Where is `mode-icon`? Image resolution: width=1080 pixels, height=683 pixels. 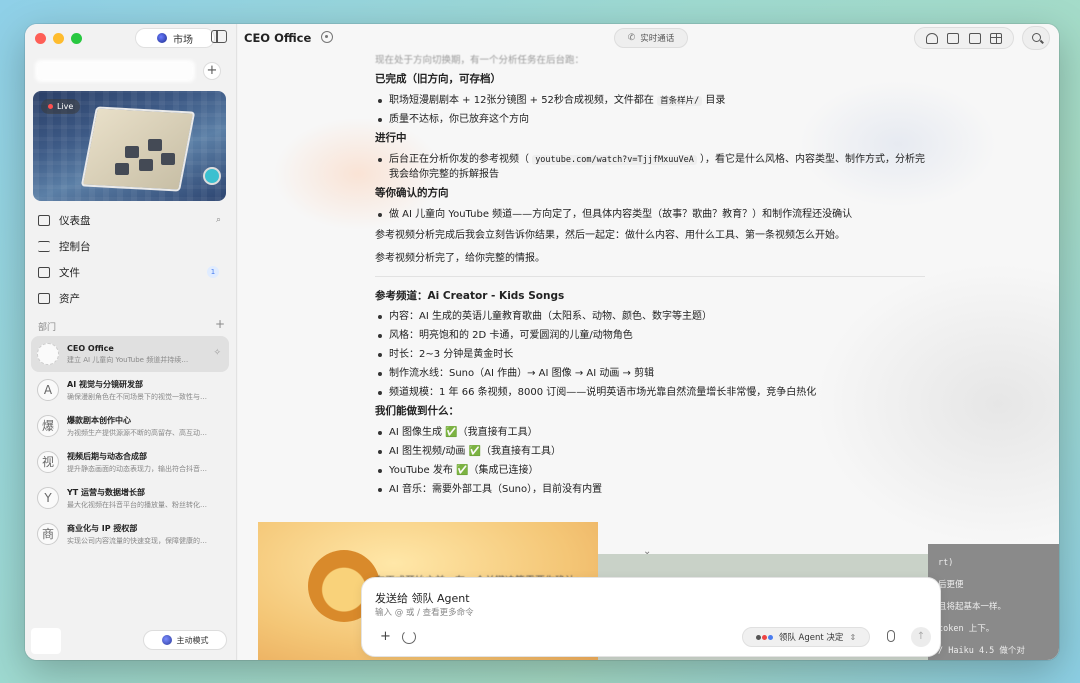 mode-icon is located at coordinates (166, 640).